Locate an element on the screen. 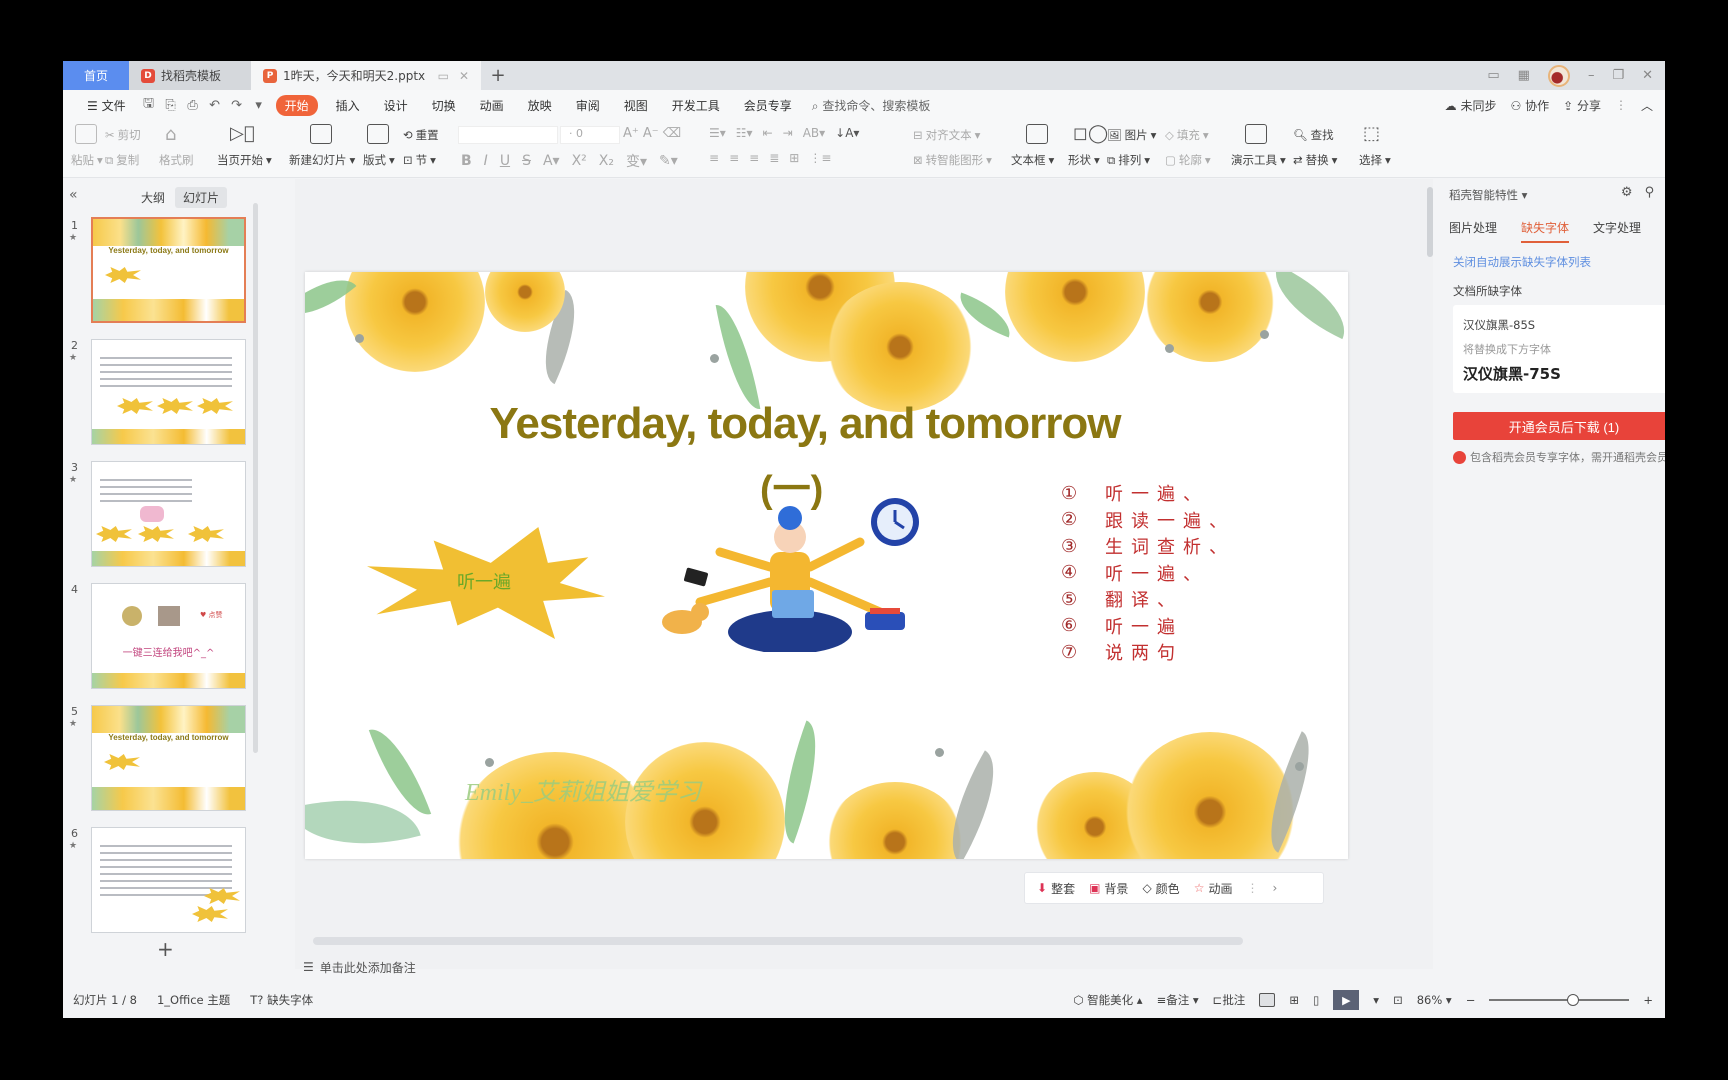 This screenshot has width=1728, height=1080. zoom-in-button: + is located at coordinates (1648, 1000).